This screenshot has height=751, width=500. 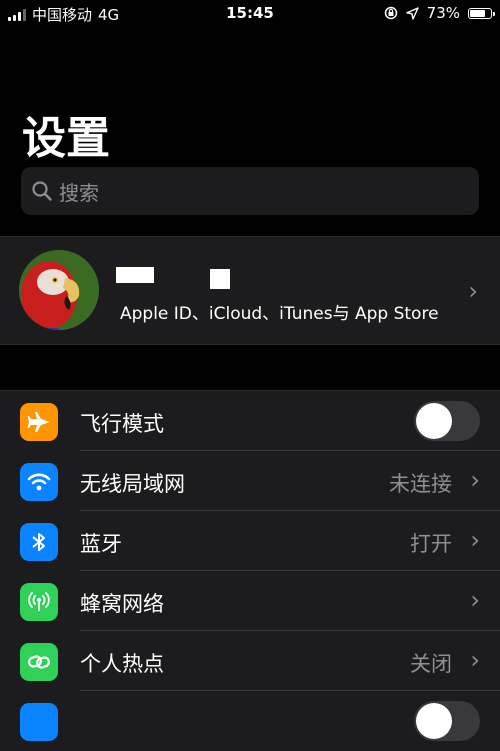 What do you see at coordinates (431, 544) in the screenshot?
I see `settings-row-value: 打开` at bounding box center [431, 544].